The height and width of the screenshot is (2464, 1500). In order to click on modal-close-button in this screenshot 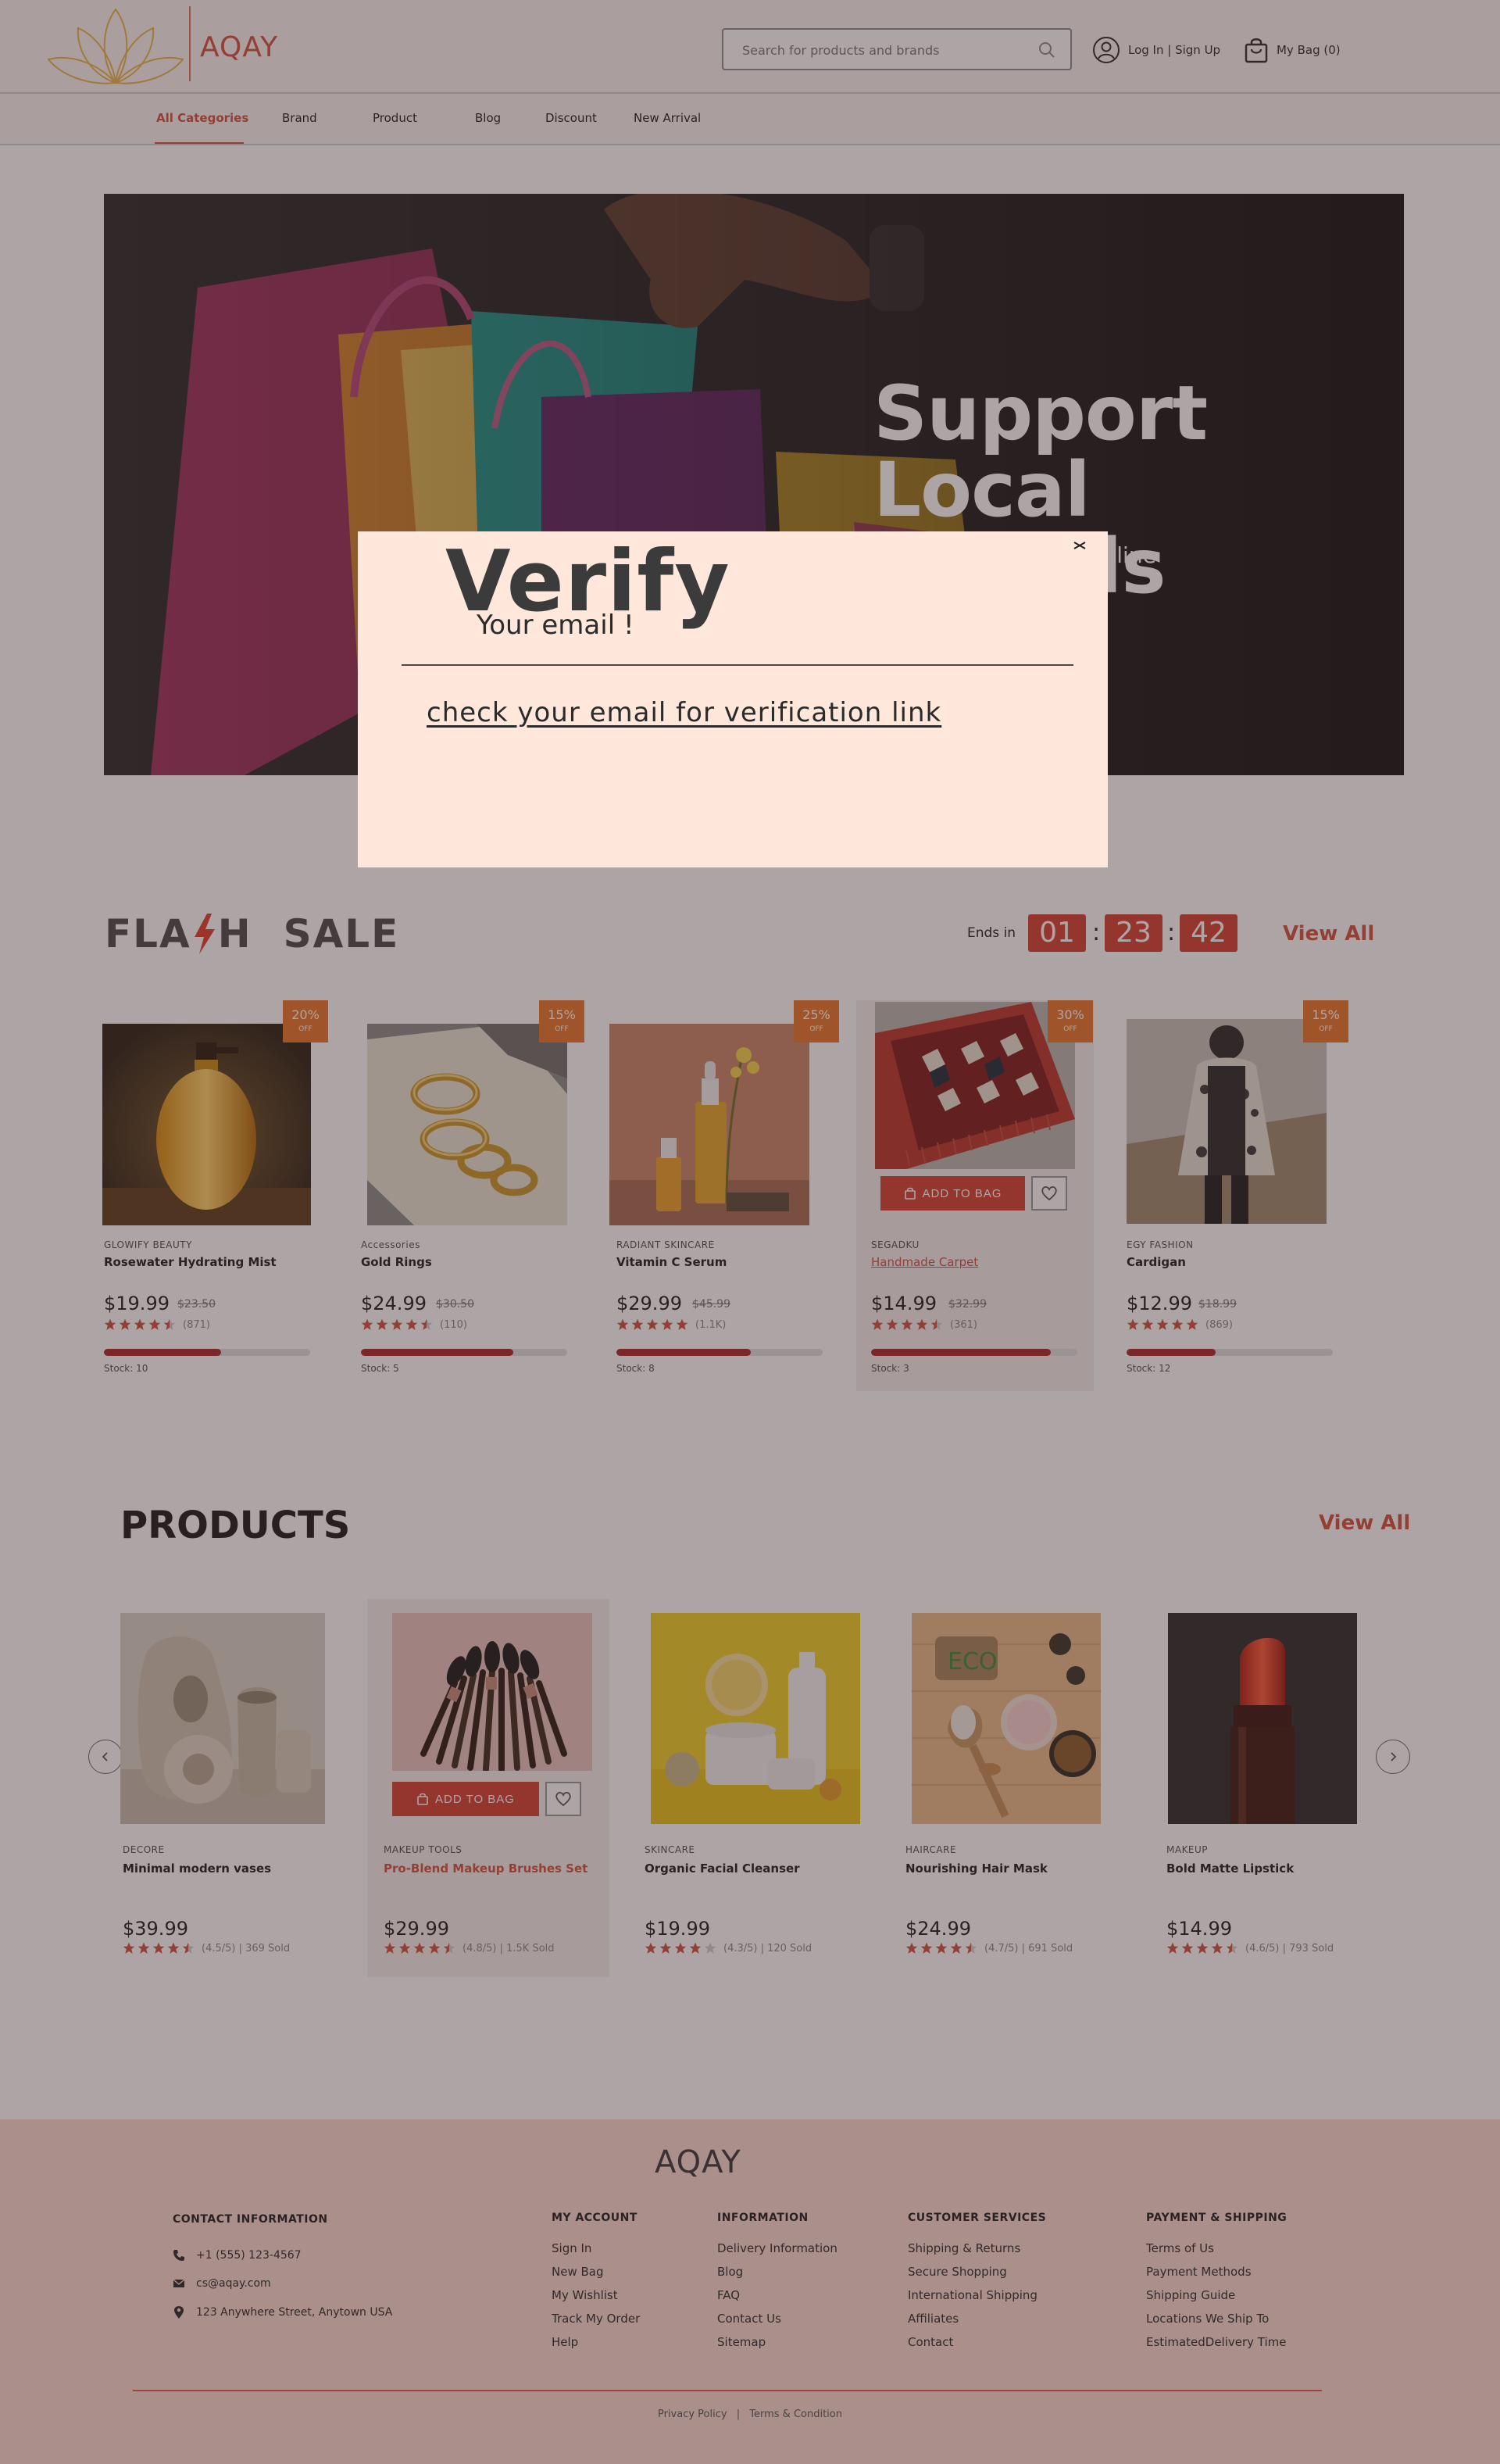, I will do `click(1080, 545)`.